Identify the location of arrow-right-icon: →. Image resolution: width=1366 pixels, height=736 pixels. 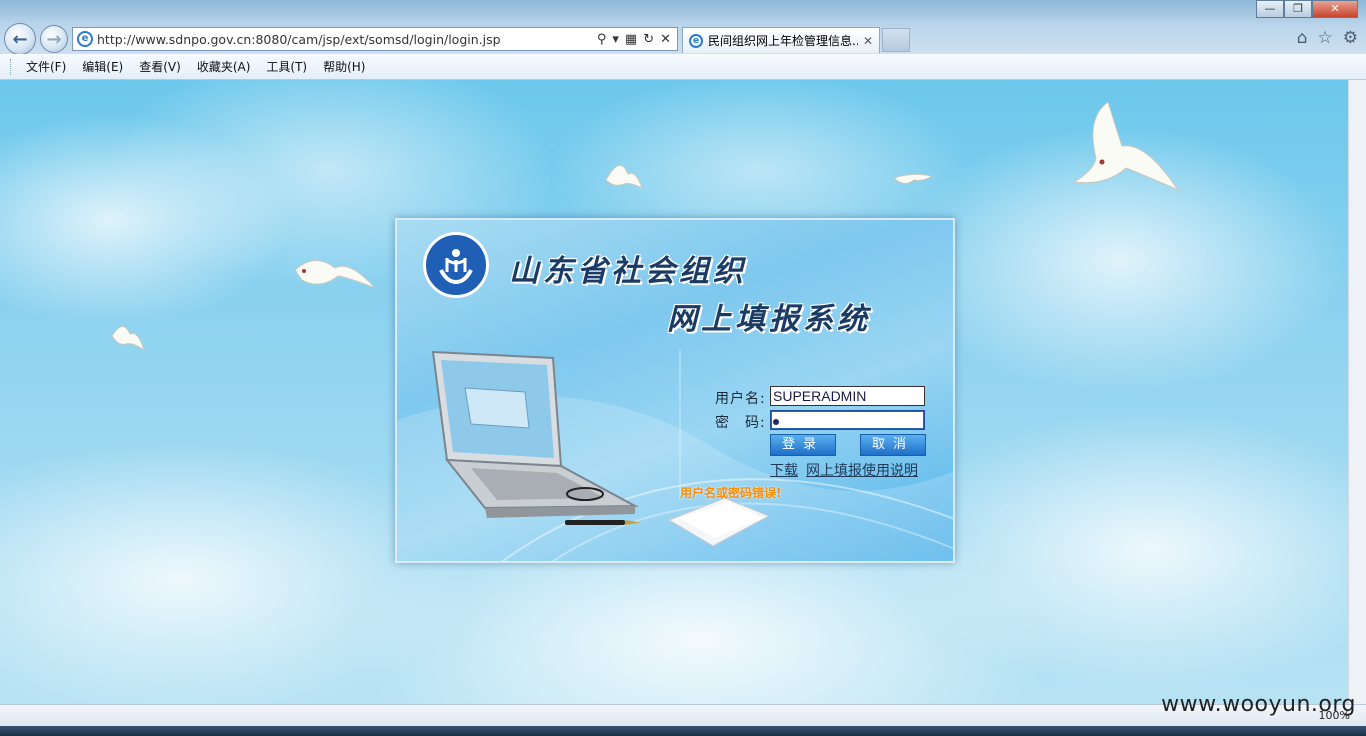
(54, 39).